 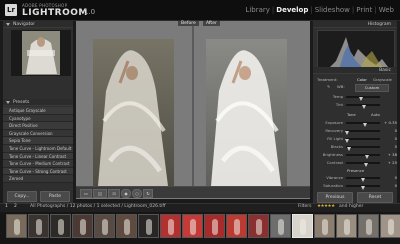 I want to click on slider-vibrance: Vibrance 0, so click(x=356, y=178).